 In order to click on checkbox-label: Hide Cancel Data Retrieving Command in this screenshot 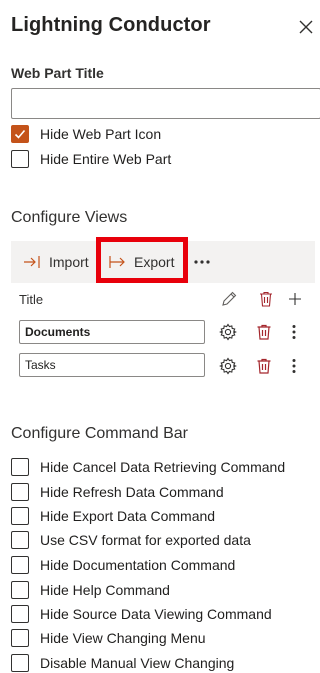, I will do `click(163, 467)`.